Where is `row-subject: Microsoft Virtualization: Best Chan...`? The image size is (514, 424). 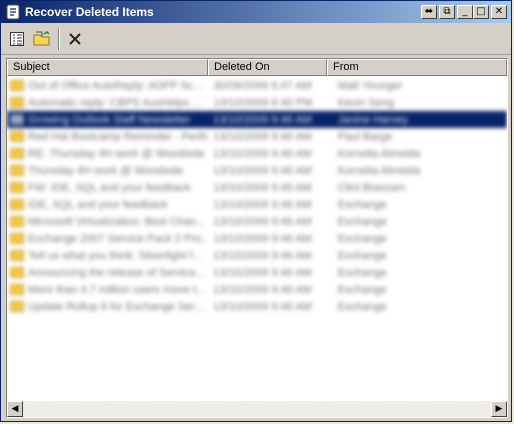
row-subject: Microsoft Virtualization: Best Chan... is located at coordinates (117, 221).